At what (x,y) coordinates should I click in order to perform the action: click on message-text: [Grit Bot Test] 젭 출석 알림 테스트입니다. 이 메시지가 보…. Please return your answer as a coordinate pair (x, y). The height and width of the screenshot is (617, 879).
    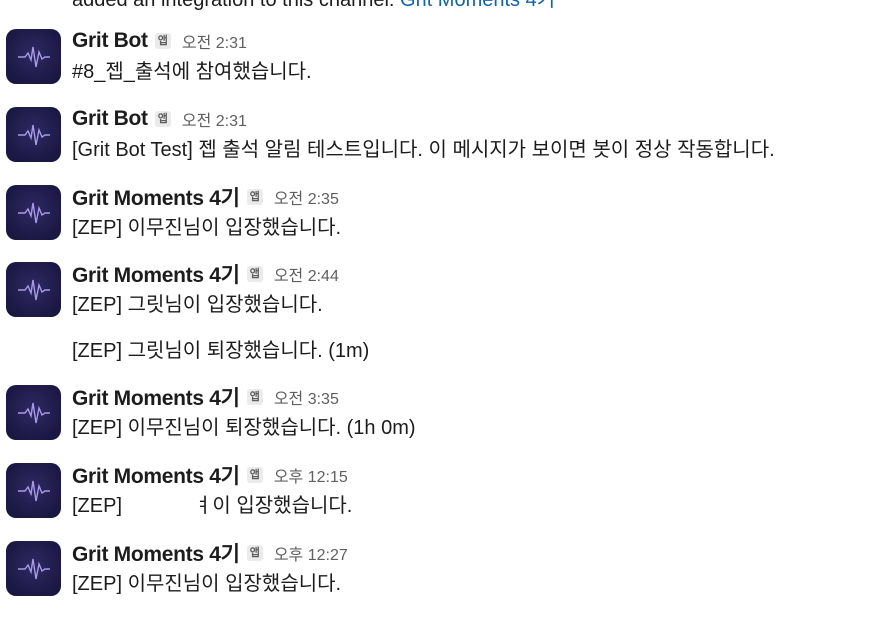
    Looking at the image, I should click on (423, 150).